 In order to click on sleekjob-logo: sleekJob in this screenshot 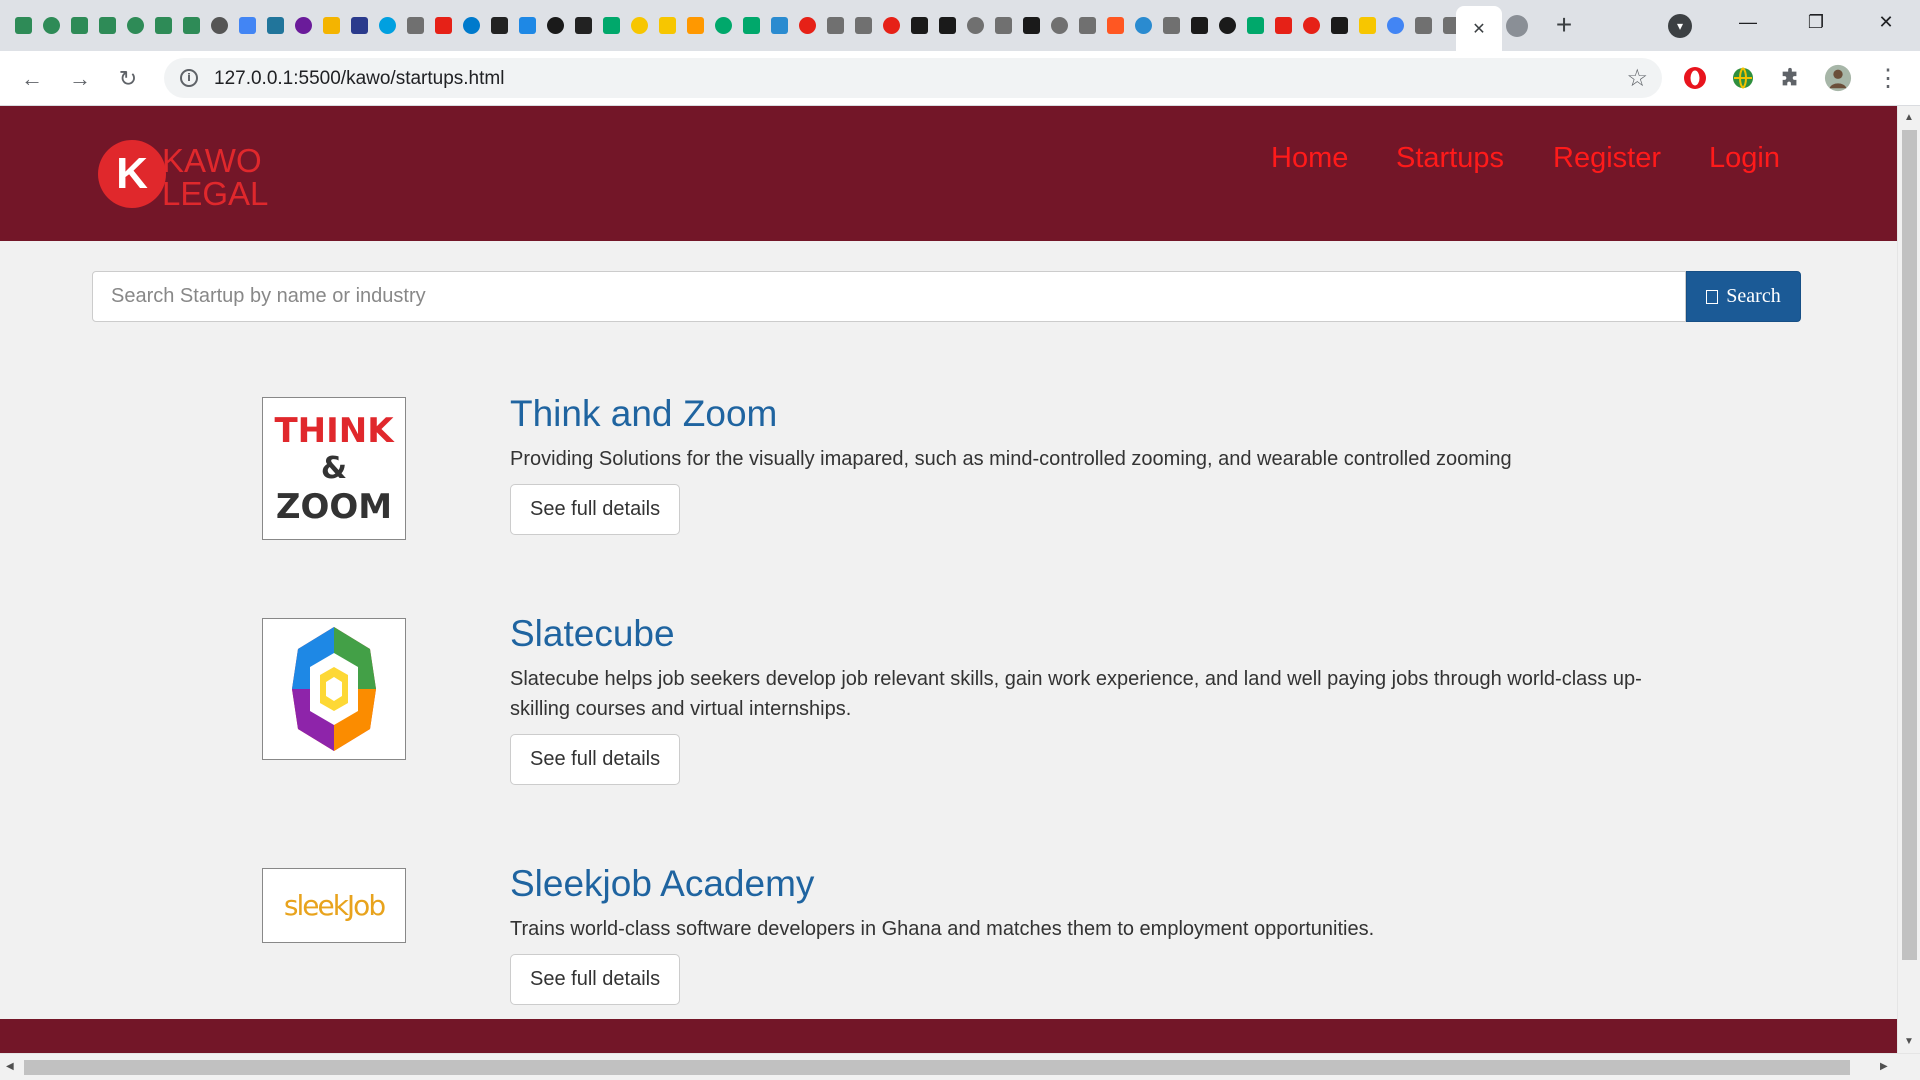, I will do `click(334, 905)`.